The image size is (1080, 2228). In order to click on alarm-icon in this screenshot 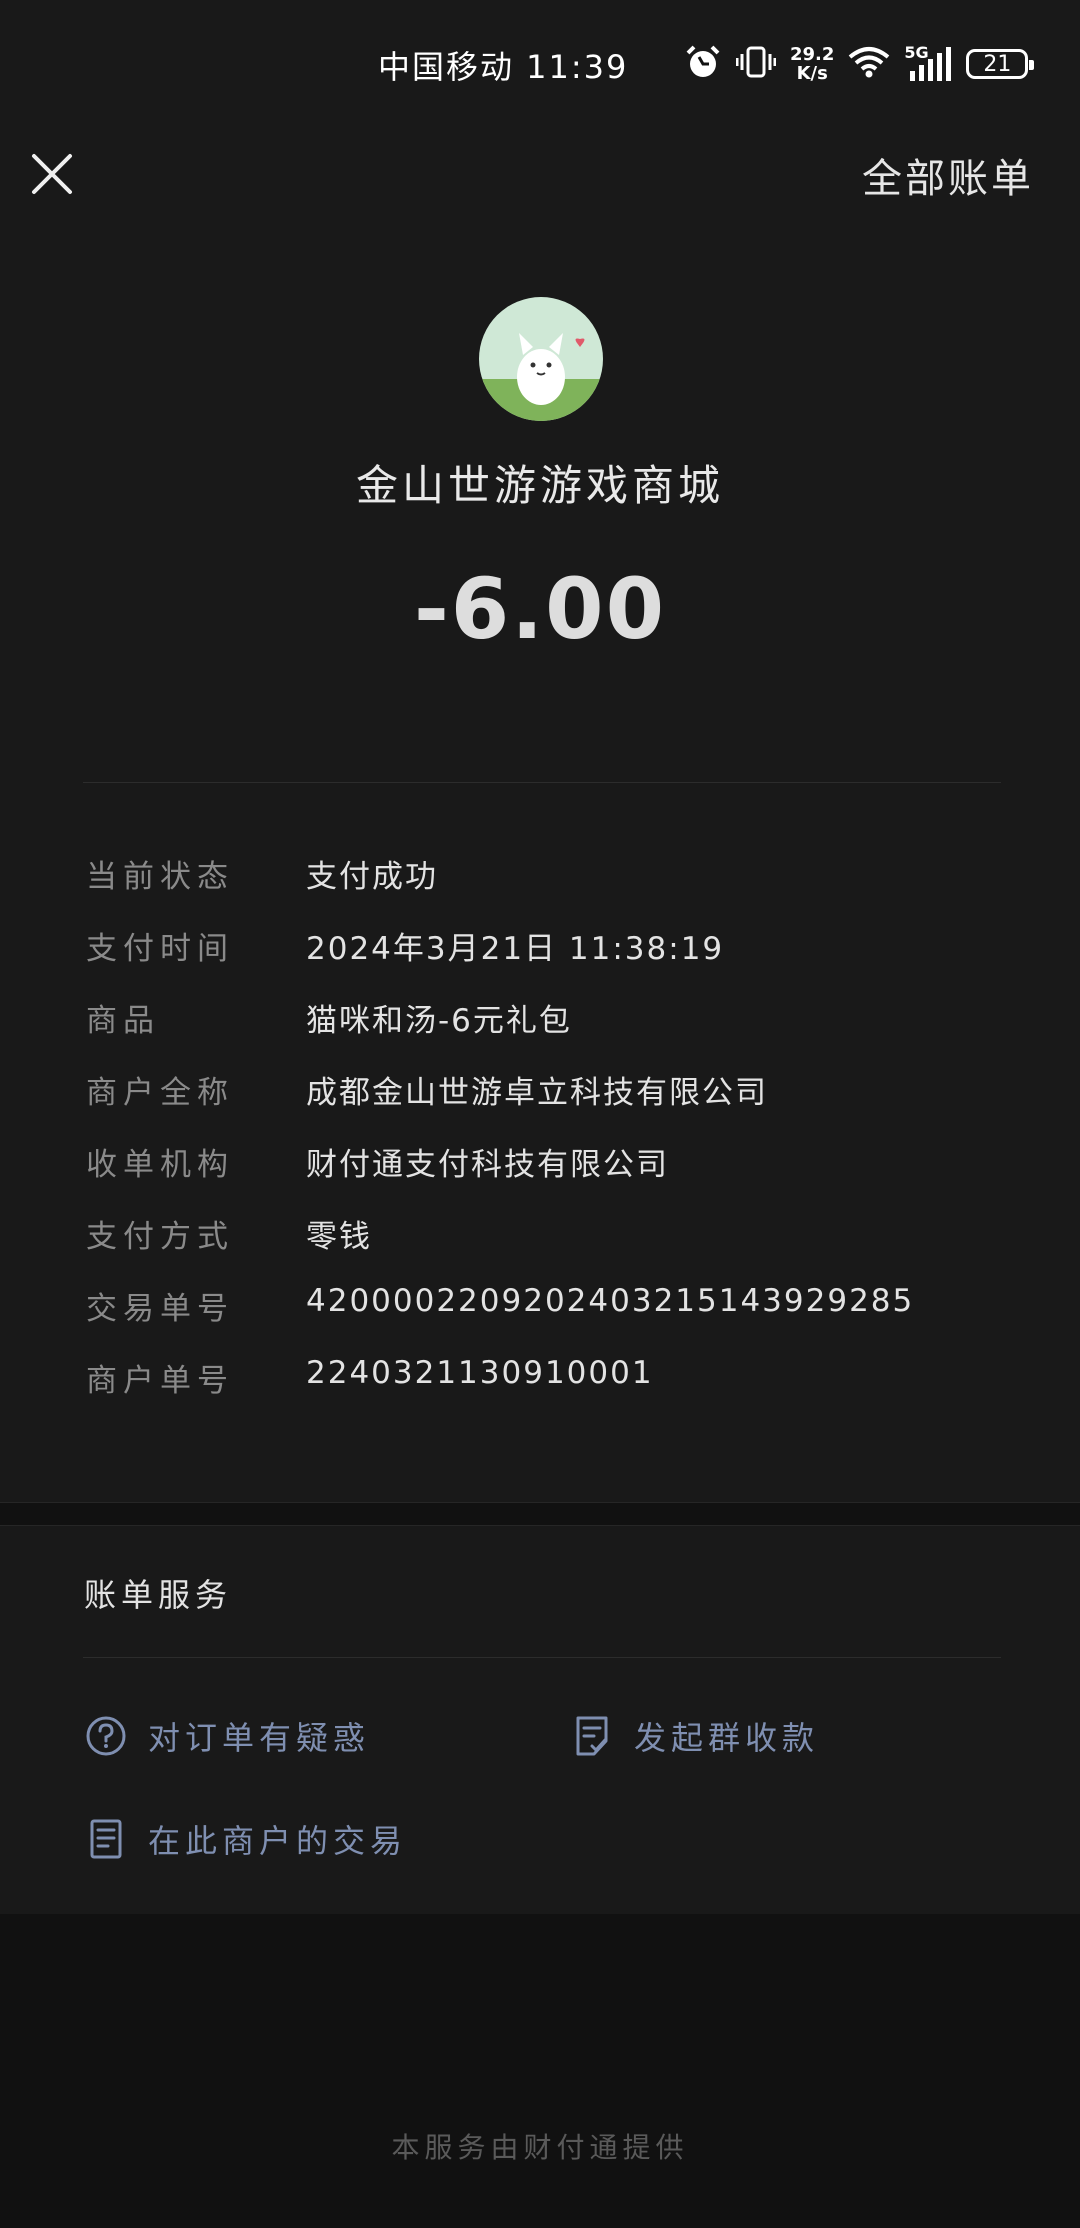, I will do `click(703, 64)`.